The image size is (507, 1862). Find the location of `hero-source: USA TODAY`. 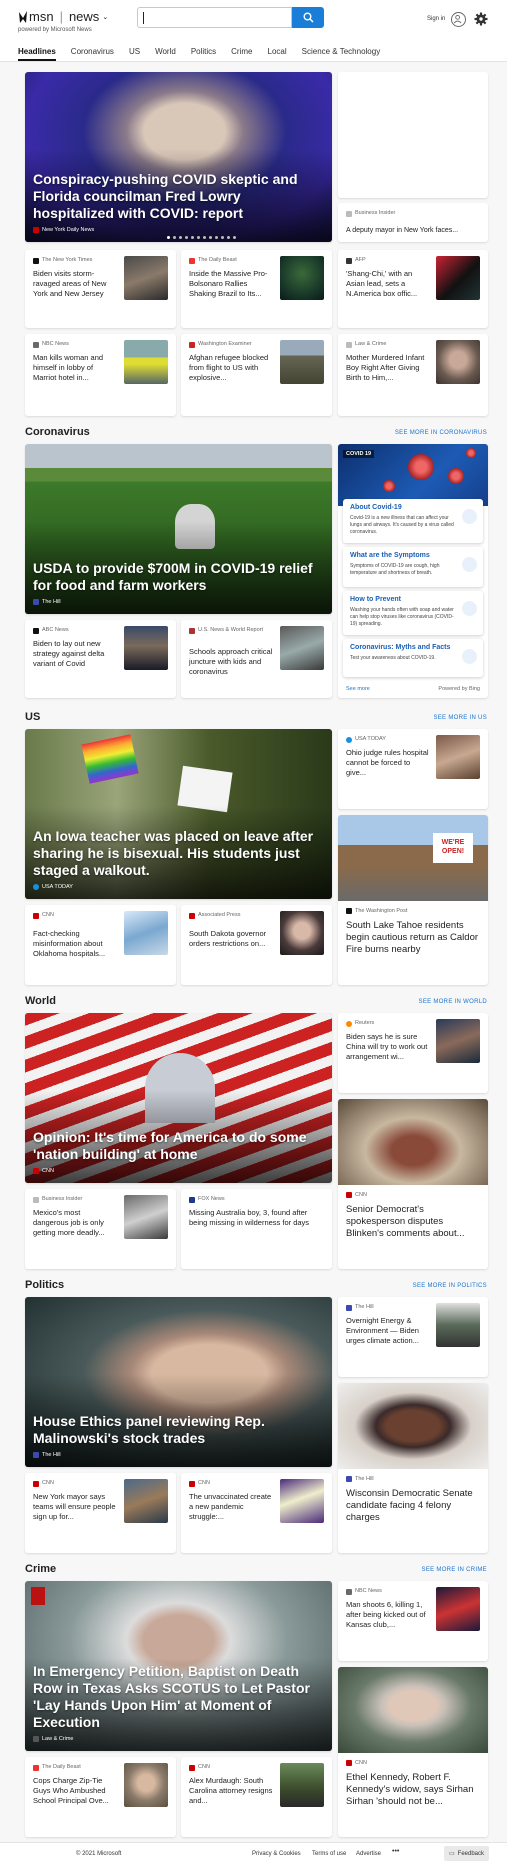

hero-source: USA TODAY is located at coordinates (53, 887).